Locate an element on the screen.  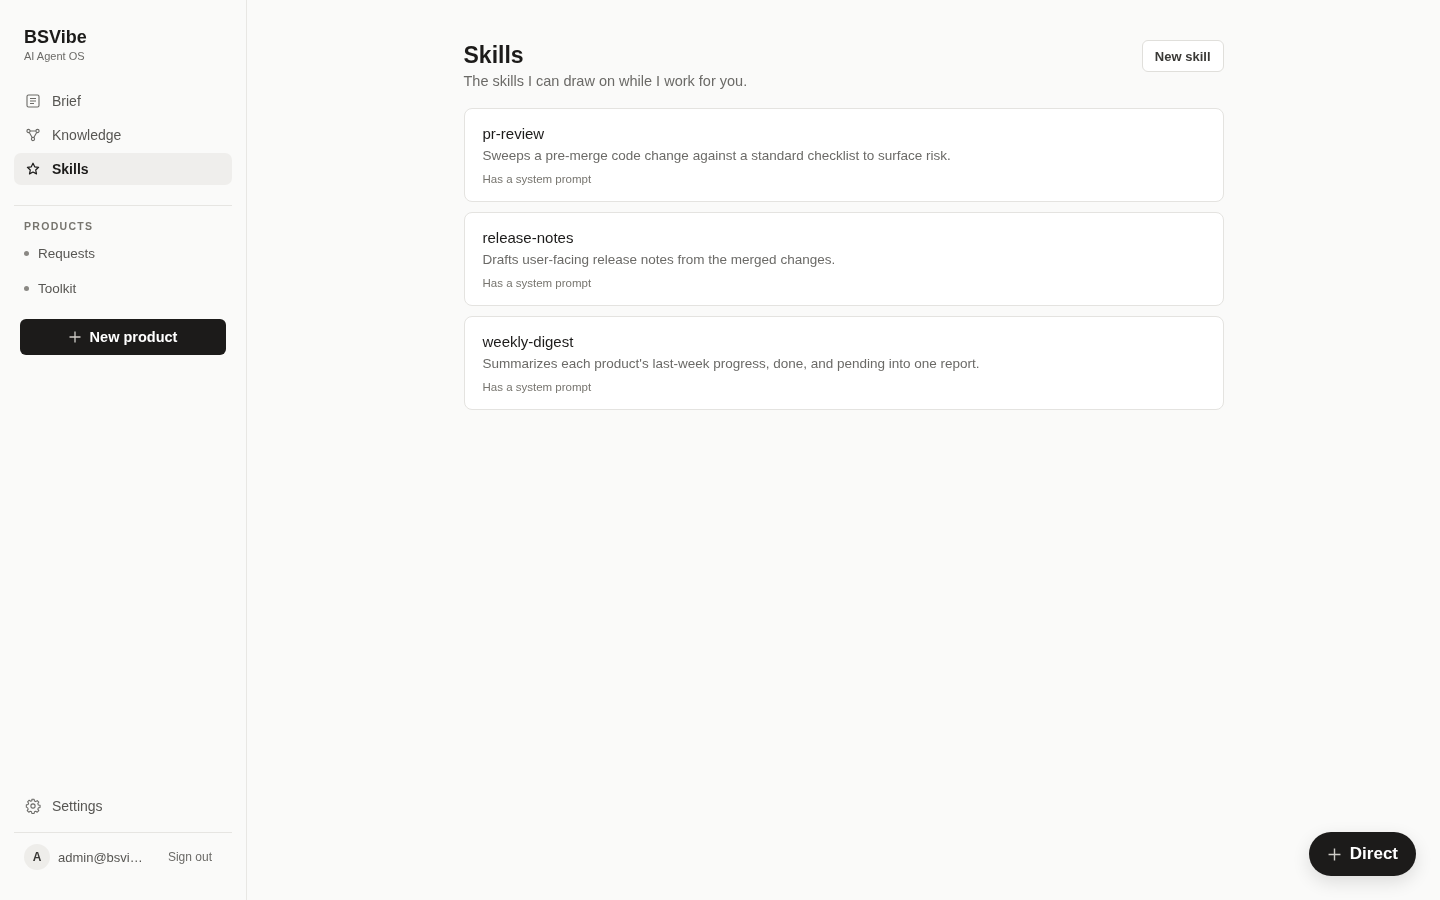
nodes-icon is located at coordinates (33, 135).